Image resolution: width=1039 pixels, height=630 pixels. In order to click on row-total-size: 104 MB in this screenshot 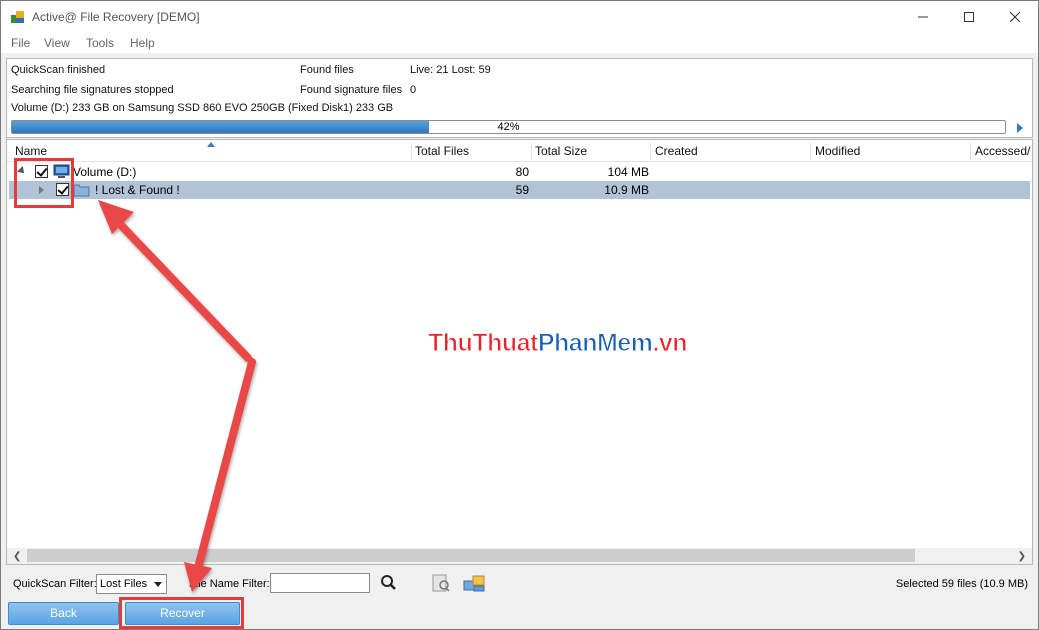, I will do `click(628, 172)`.